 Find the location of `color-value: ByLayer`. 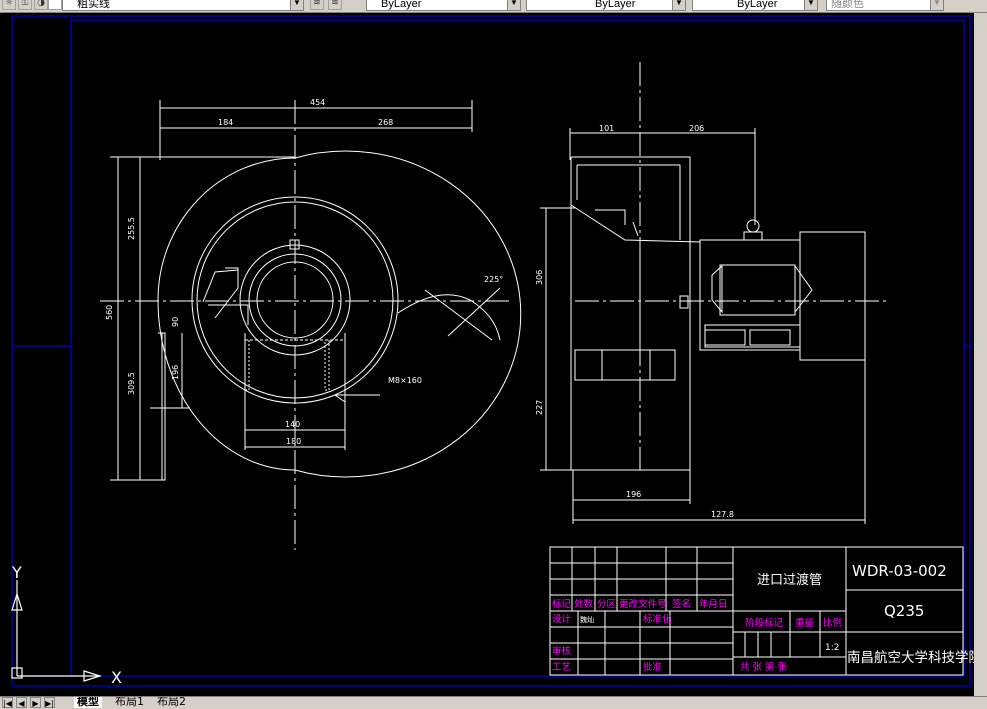

color-value: ByLayer is located at coordinates (401, 5).